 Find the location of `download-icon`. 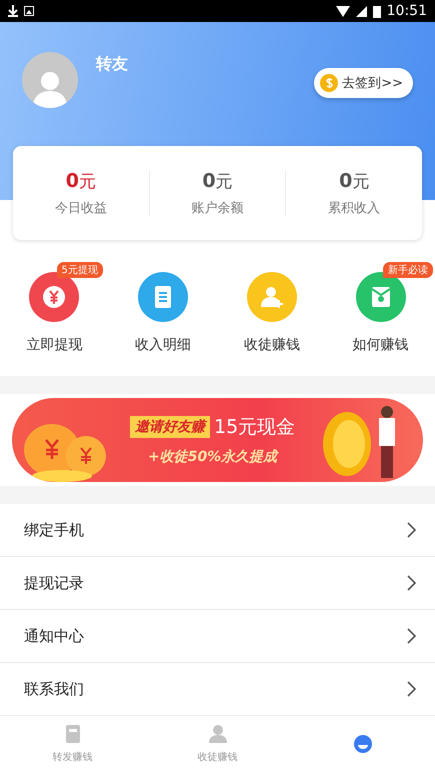

download-icon is located at coordinates (13, 11).